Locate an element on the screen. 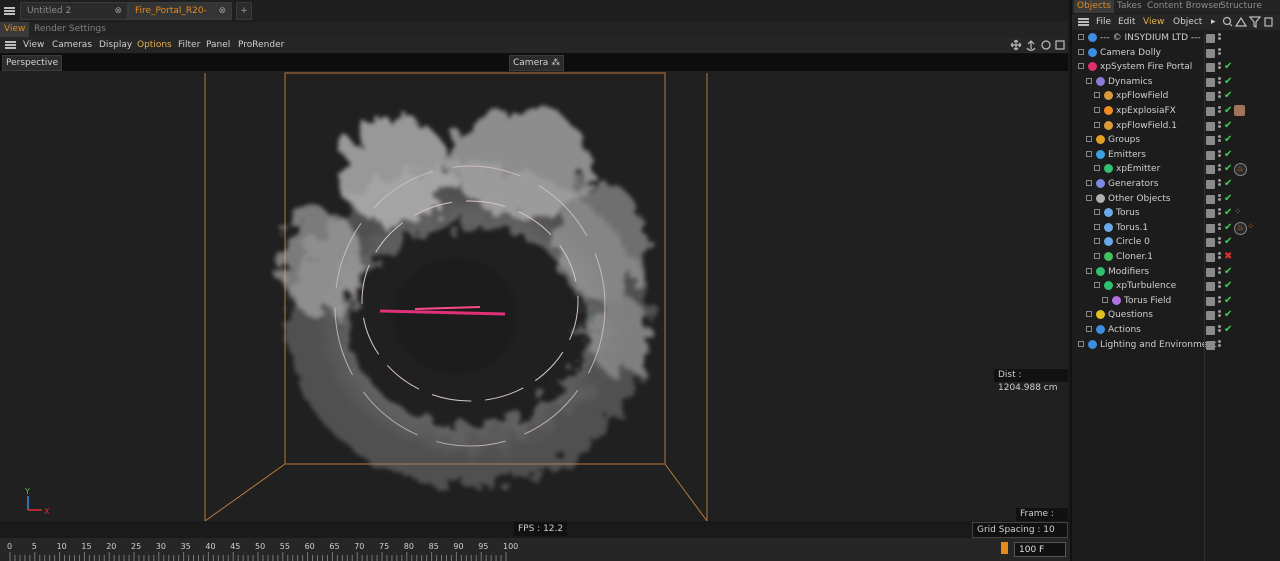 This screenshot has height=561, width=1280. more-arrow-icon: ▸ is located at coordinates (1213, 22).